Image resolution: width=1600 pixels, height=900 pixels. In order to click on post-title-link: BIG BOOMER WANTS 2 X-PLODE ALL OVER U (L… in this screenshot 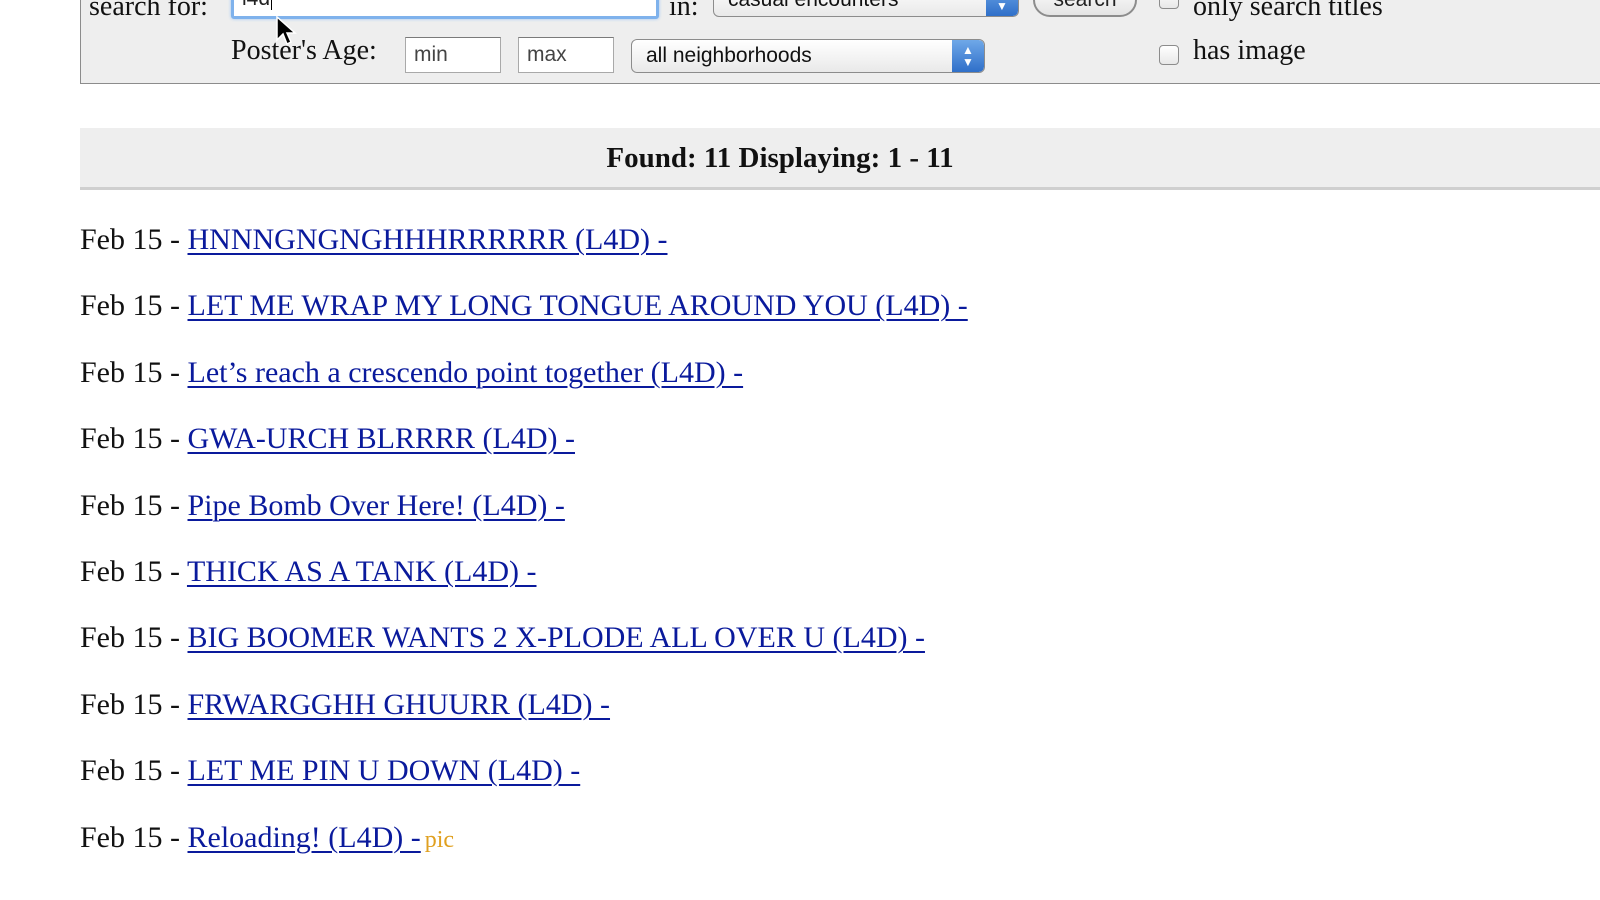, I will do `click(556, 637)`.